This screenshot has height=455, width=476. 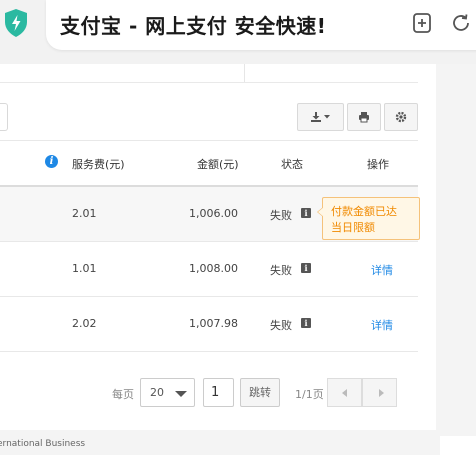 What do you see at coordinates (84, 213) in the screenshot?
I see `fee-cell: 2.01` at bounding box center [84, 213].